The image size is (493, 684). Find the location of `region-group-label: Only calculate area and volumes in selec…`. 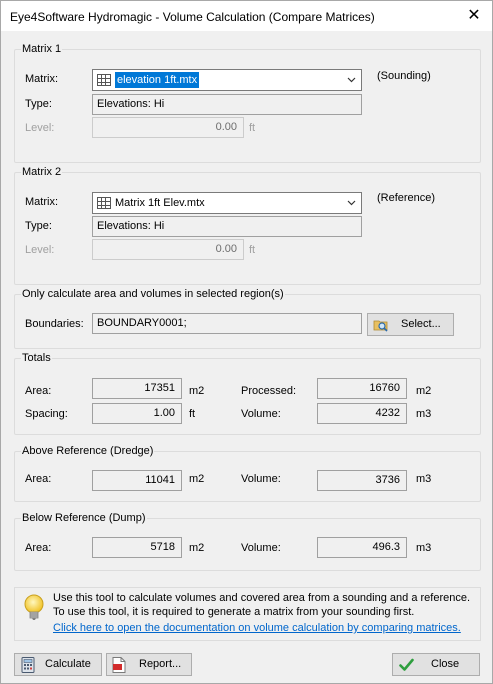

region-group-label: Only calculate area and volumes in selec… is located at coordinates (153, 294).